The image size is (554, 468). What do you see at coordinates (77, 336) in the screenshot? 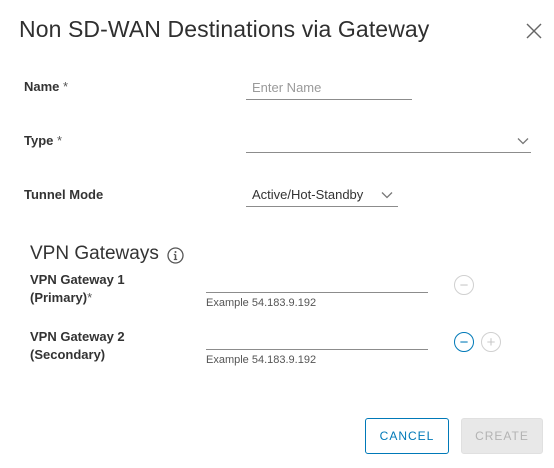
I see `vpn-gateway-2-label: VPN Gateway 2` at bounding box center [77, 336].